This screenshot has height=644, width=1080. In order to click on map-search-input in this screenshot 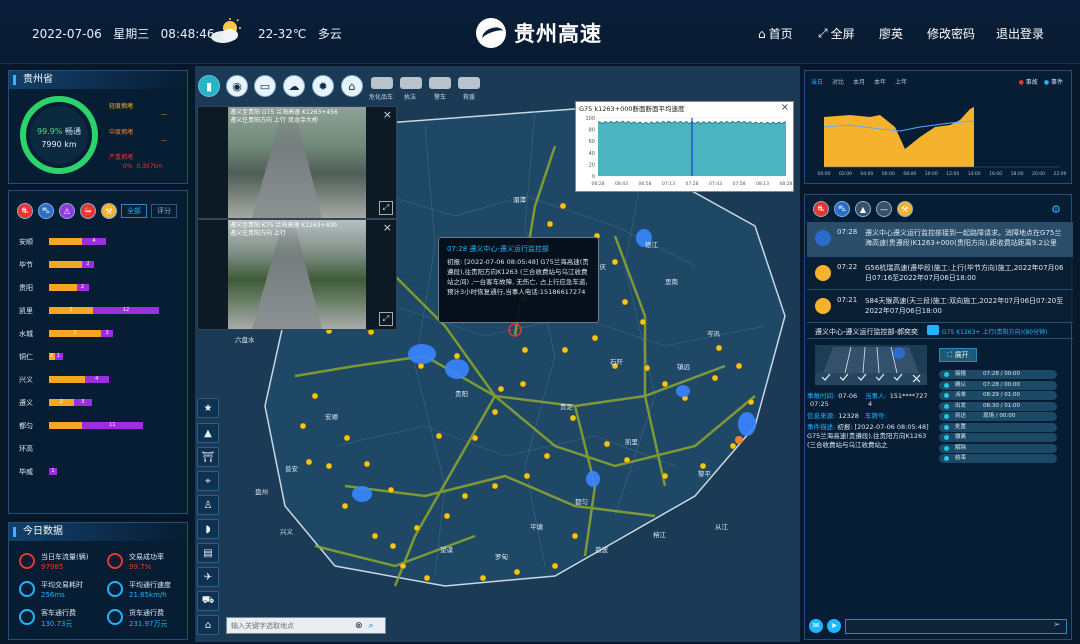, I will do `click(290, 625)`.